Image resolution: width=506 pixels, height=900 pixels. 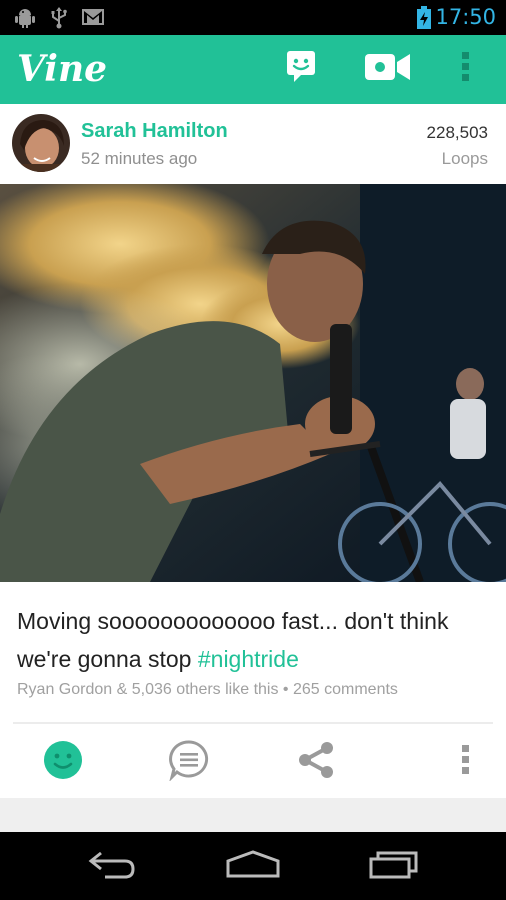 I want to click on recents-icon, so click(x=394, y=866).